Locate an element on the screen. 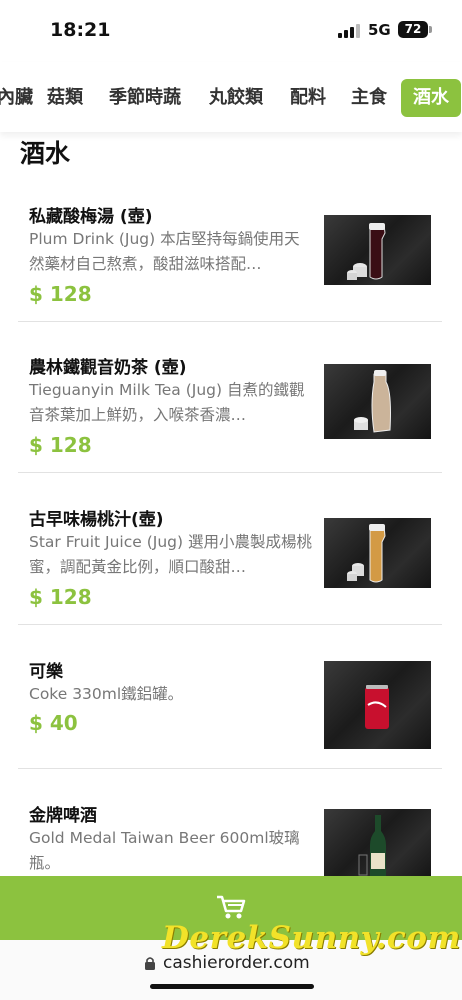  item-name: 金牌啤酒 is located at coordinates (63, 816).